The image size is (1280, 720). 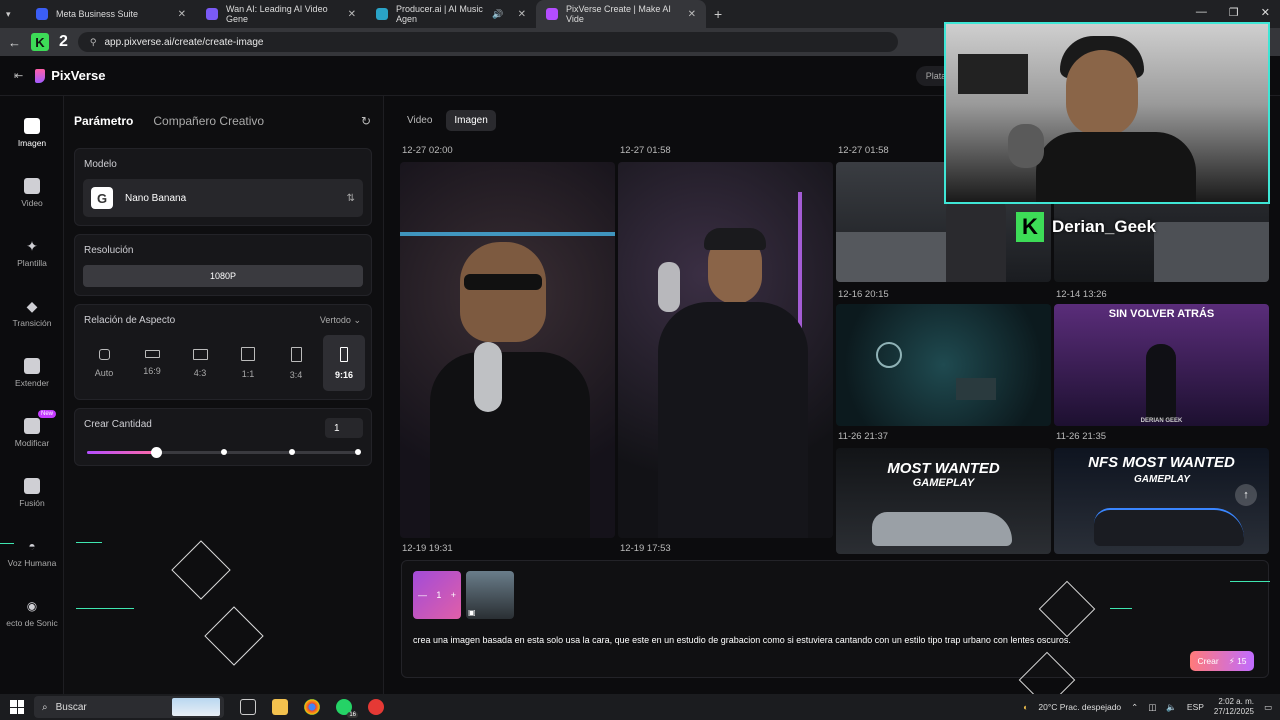 What do you see at coordinates (223, 198) in the screenshot?
I see `model-selector: G Nano Banana ⇅` at bounding box center [223, 198].